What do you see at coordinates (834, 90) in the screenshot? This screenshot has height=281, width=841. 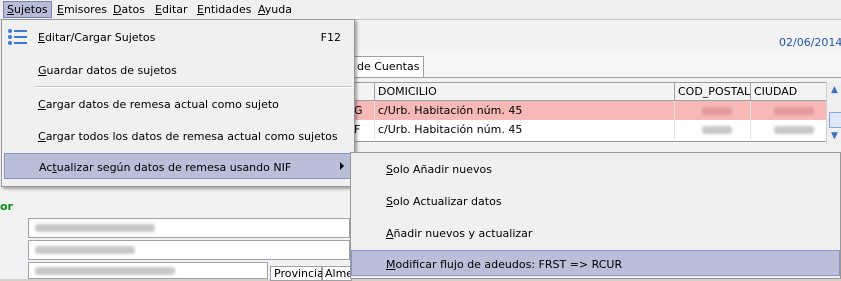 I see `scroll-up-icon: ▲` at bounding box center [834, 90].